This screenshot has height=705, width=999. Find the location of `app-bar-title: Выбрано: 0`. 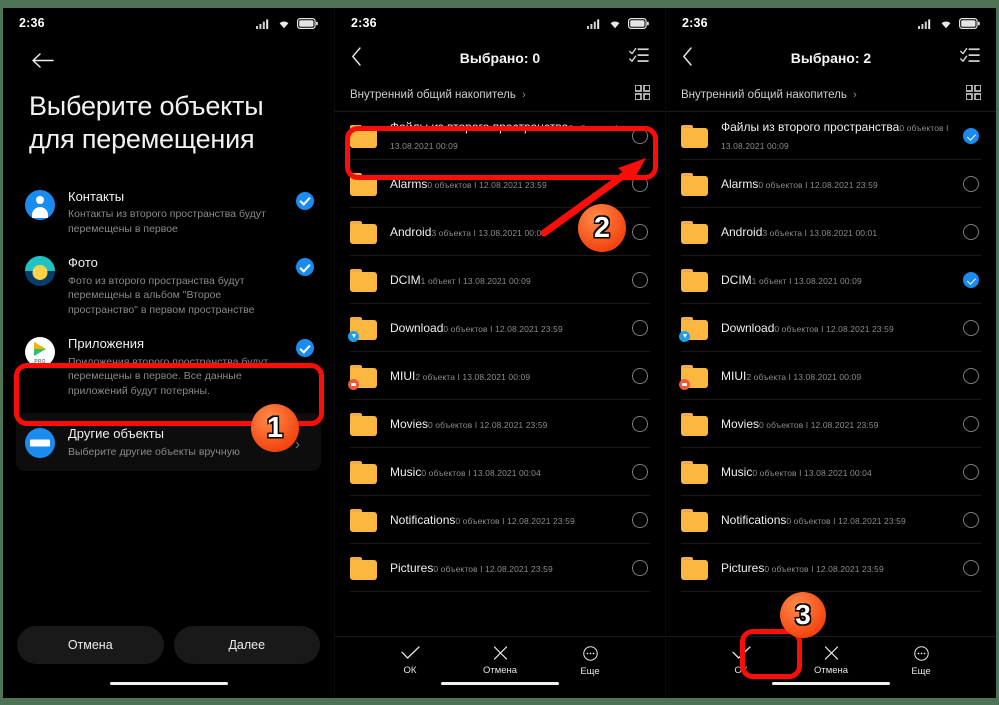

app-bar-title: Выбрано: 0 is located at coordinates (500, 58).